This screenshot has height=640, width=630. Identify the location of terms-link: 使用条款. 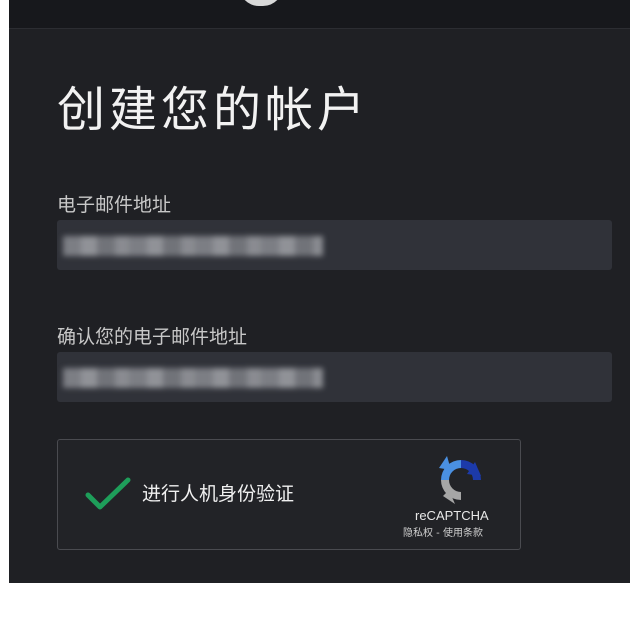
(463, 533).